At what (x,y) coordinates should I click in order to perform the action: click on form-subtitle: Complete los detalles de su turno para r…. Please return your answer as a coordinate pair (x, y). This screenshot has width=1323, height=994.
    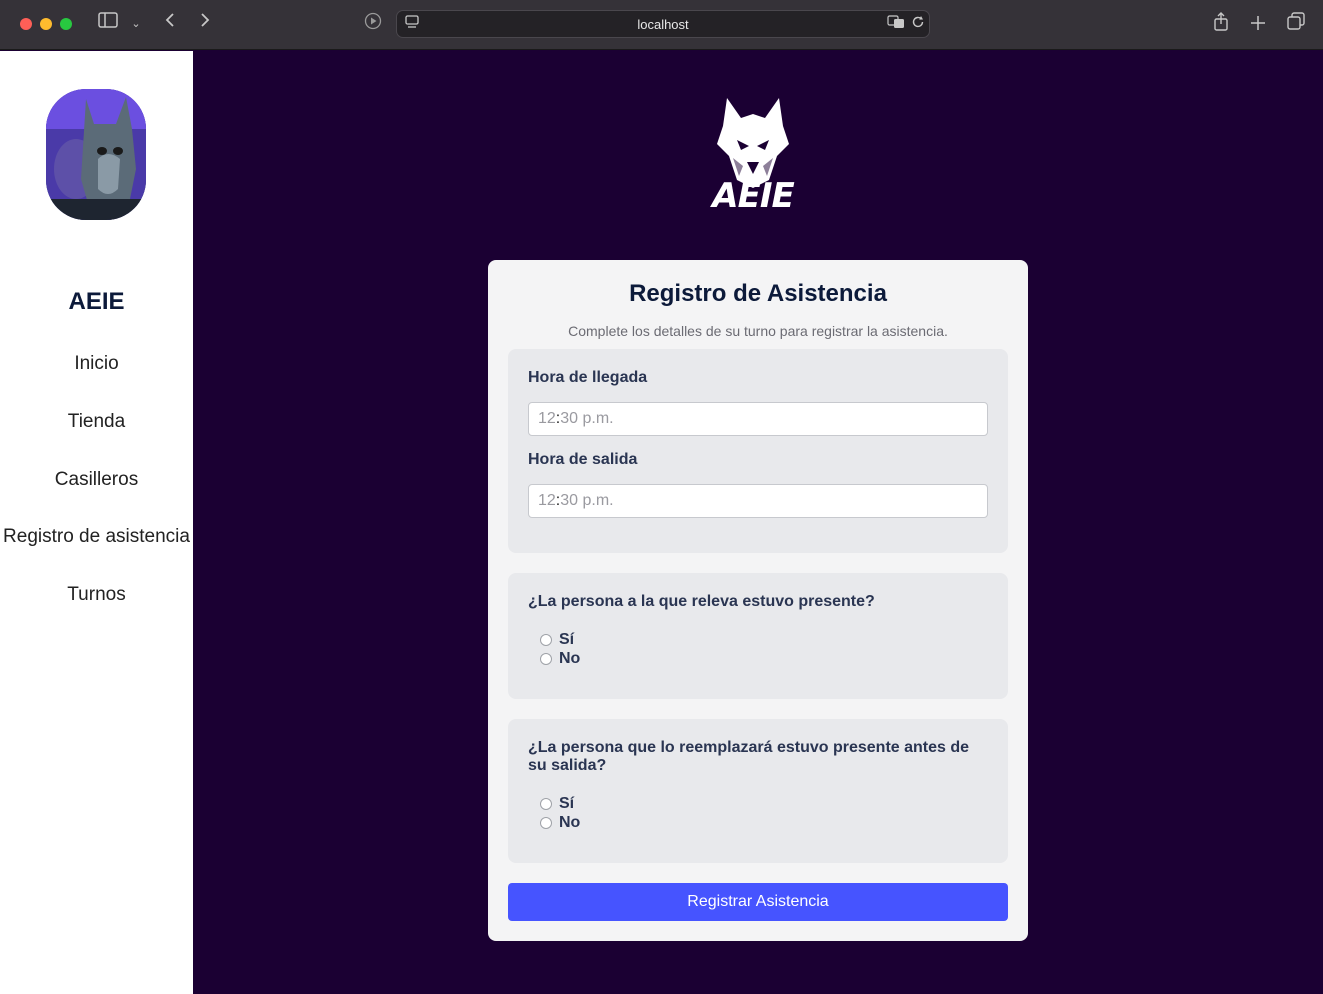
    Looking at the image, I should click on (758, 331).